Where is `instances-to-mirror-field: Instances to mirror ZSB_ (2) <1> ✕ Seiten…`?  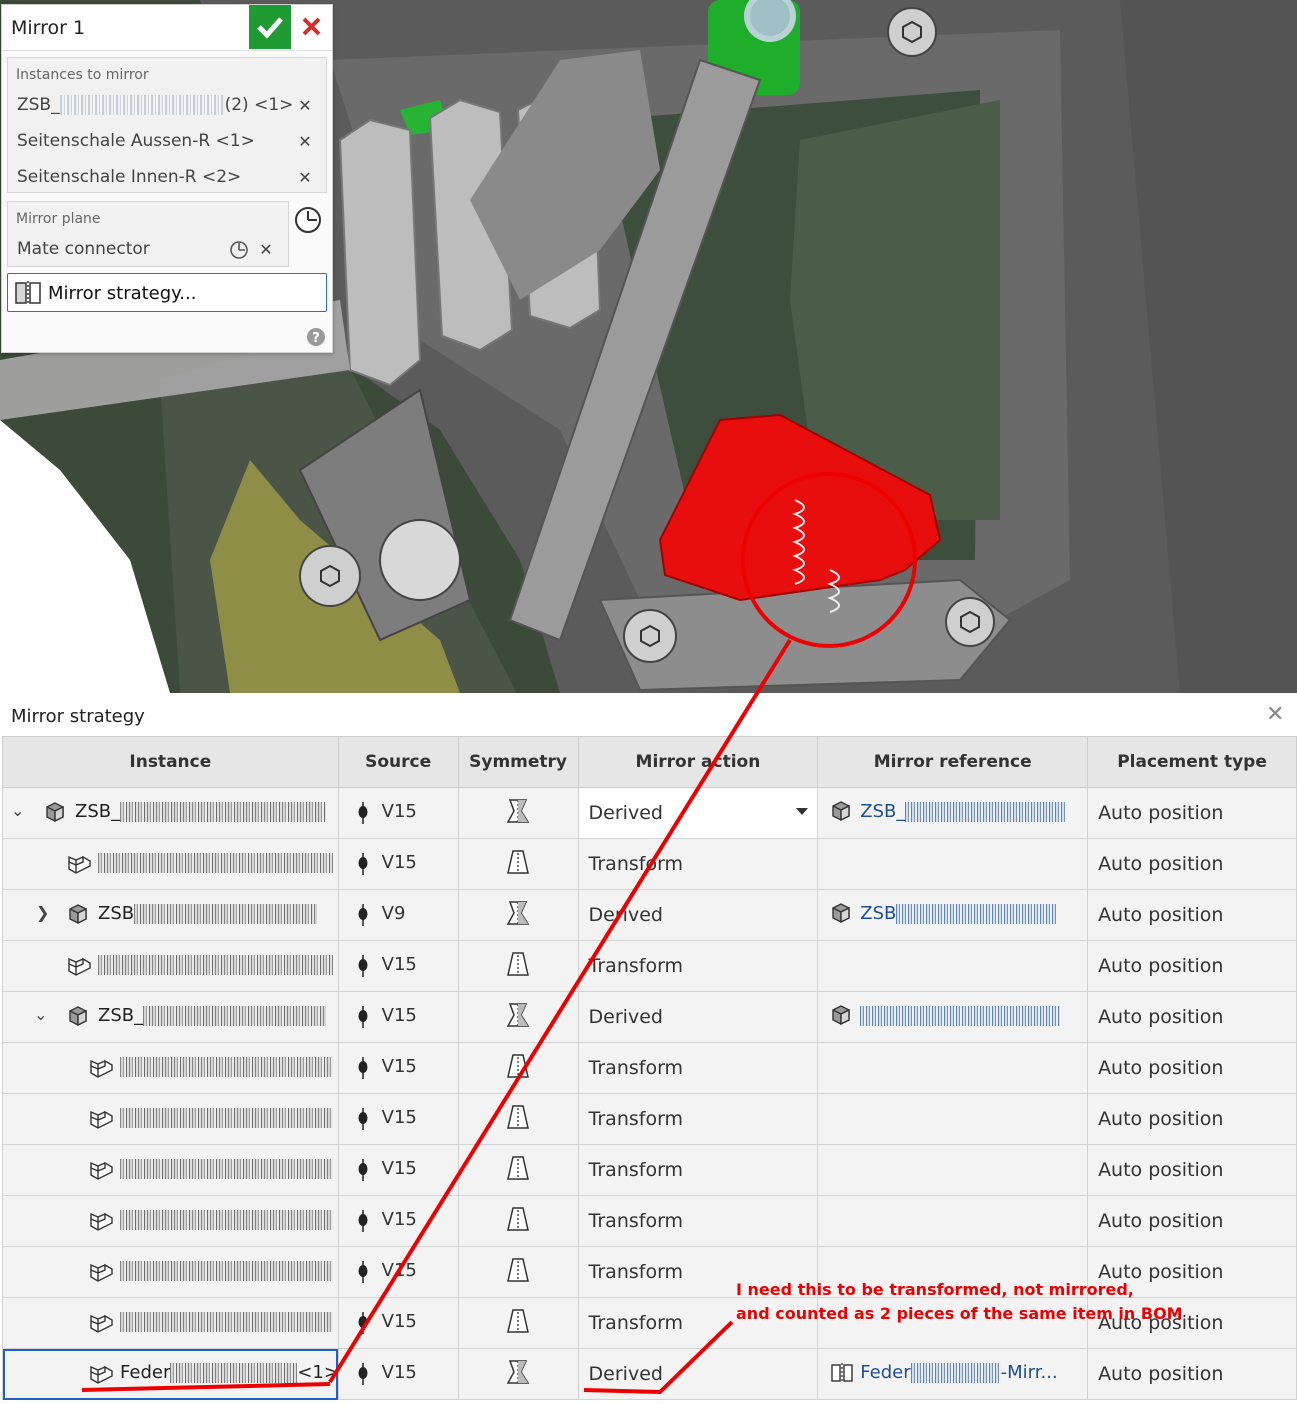
instances-to-mirror-field: Instances to mirror ZSB_ (2) <1> ✕ Seiten… is located at coordinates (167, 125).